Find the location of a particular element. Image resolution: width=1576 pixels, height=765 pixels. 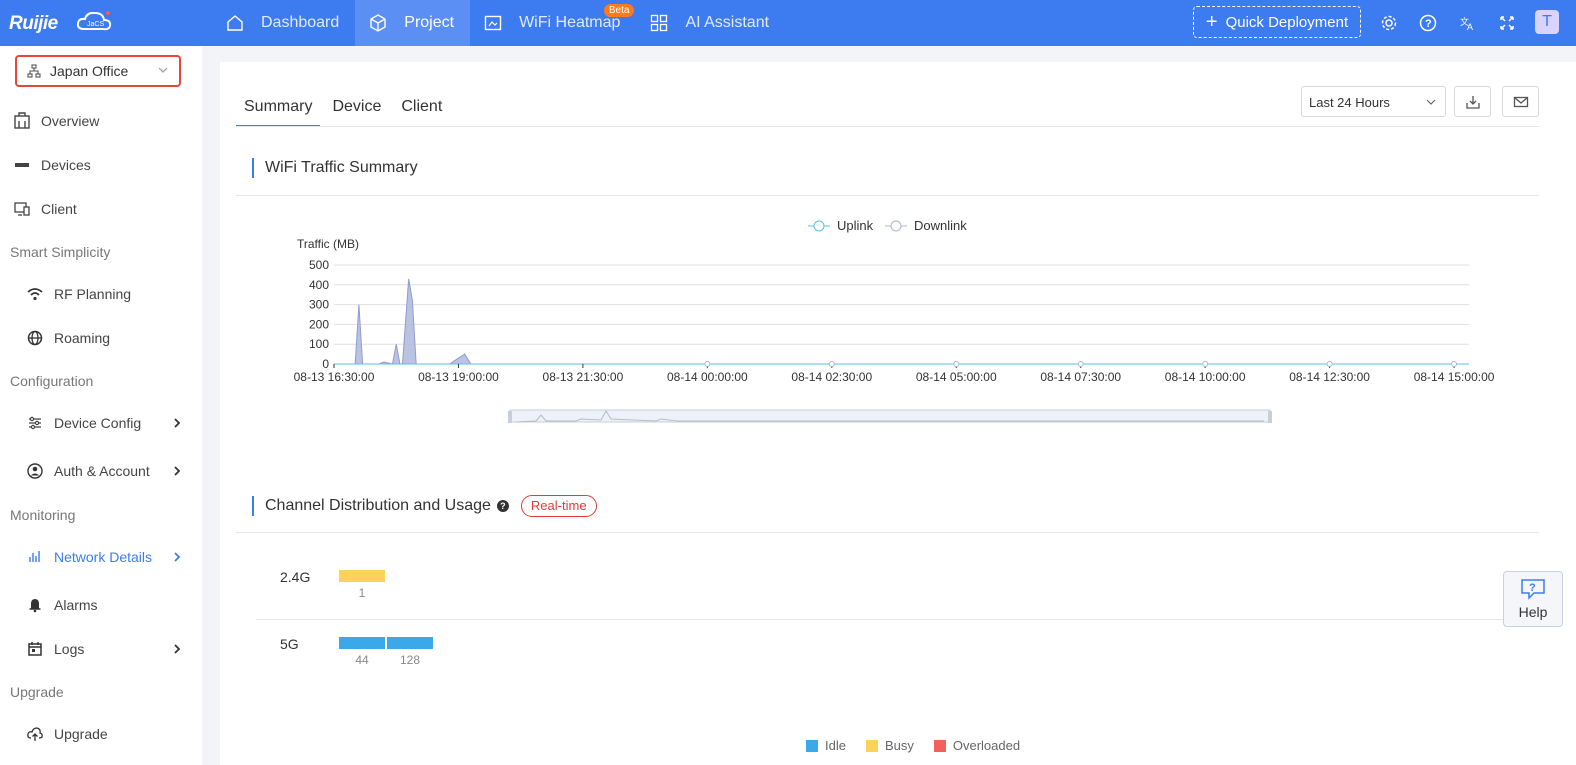

dashboard-icon is located at coordinates (235, 23).